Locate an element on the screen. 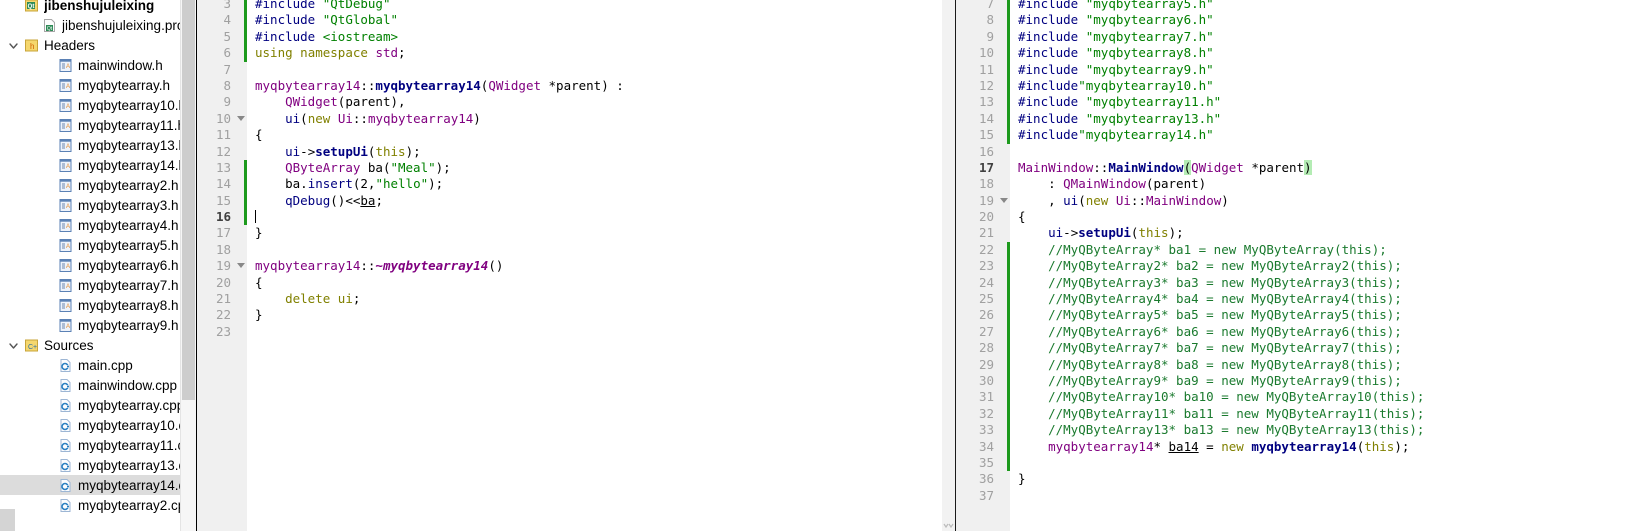 This screenshot has height=531, width=1636. tree-item-myqbytearray13-cpp: myqbytearray13.cpp is located at coordinates (98, 465).